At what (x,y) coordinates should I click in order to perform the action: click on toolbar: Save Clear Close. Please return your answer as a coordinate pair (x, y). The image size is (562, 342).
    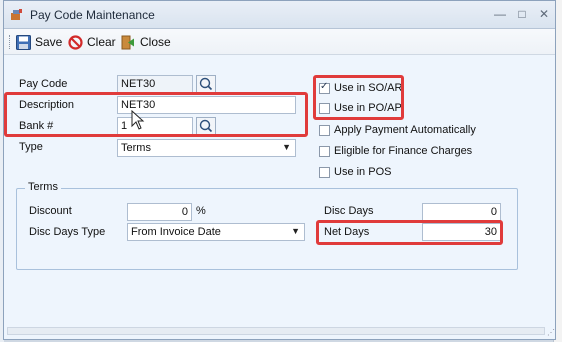
    Looking at the image, I should click on (279, 42).